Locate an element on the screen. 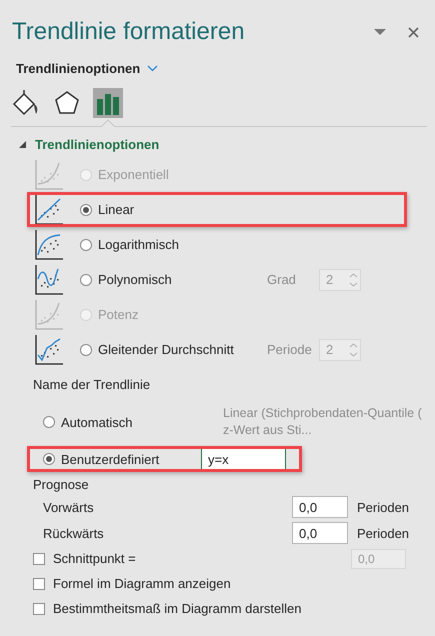 The height and width of the screenshot is (636, 435). section-label: Prognose is located at coordinates (61, 485).